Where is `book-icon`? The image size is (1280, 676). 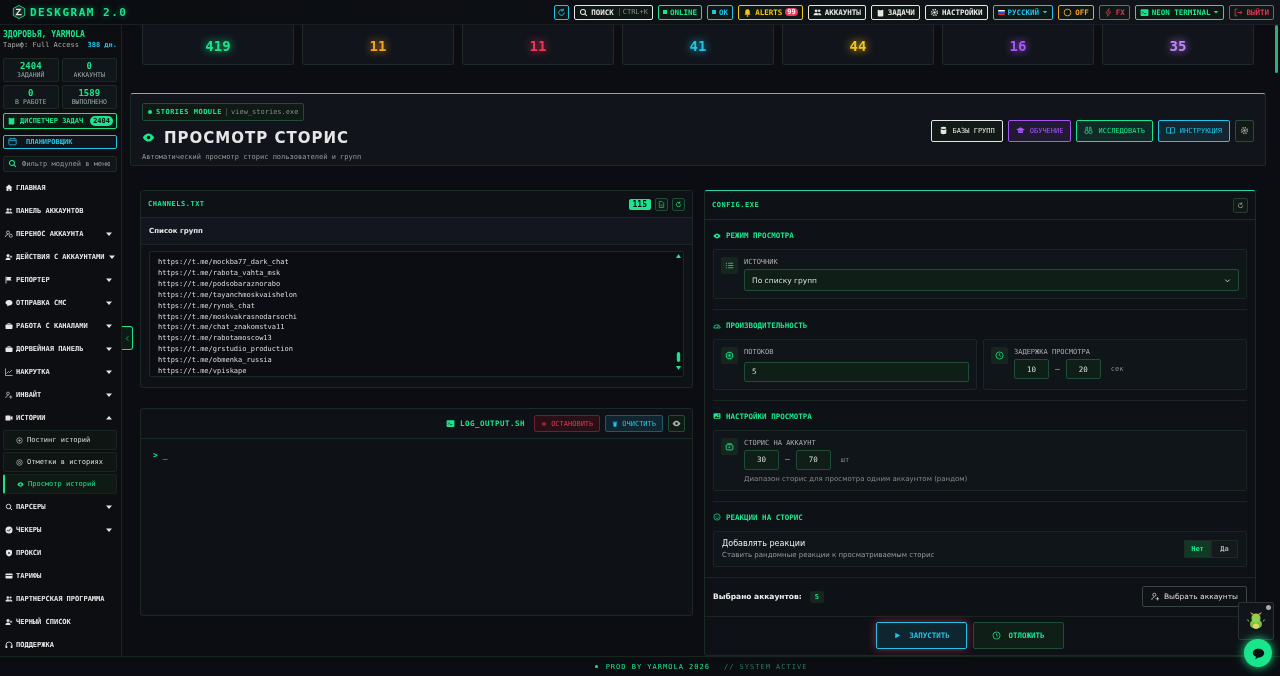 book-icon is located at coordinates (1170, 130).